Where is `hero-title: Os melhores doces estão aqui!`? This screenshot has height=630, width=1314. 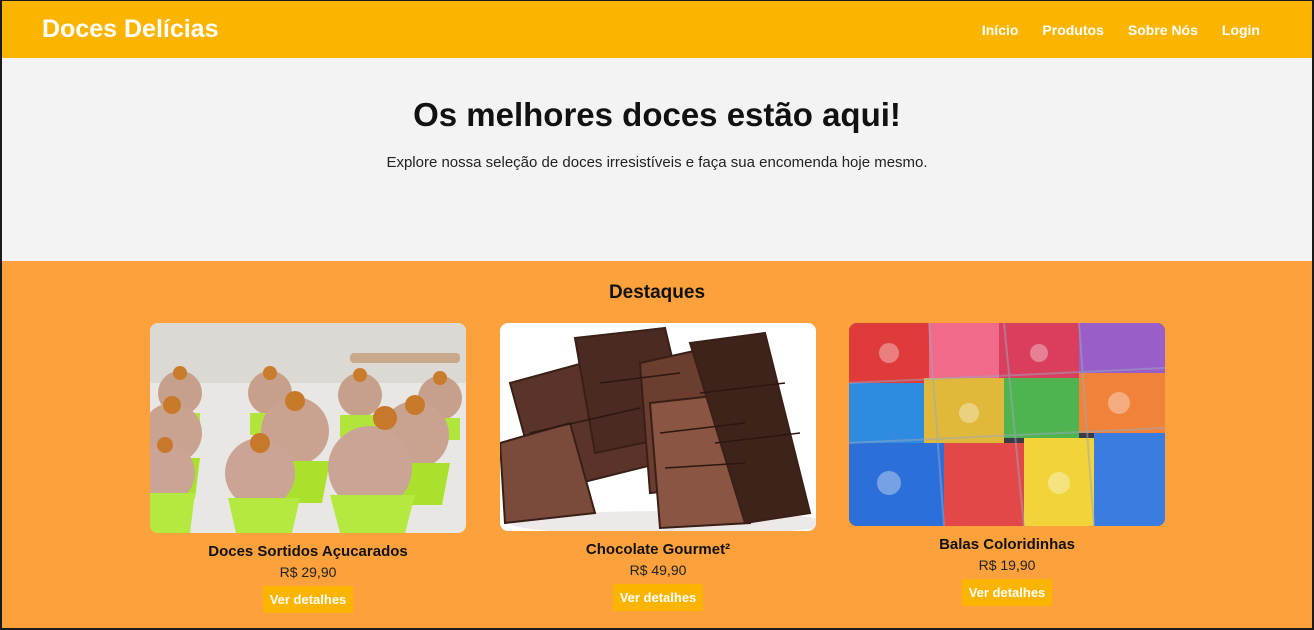
hero-title: Os melhores doces estão aqui! is located at coordinates (657, 114).